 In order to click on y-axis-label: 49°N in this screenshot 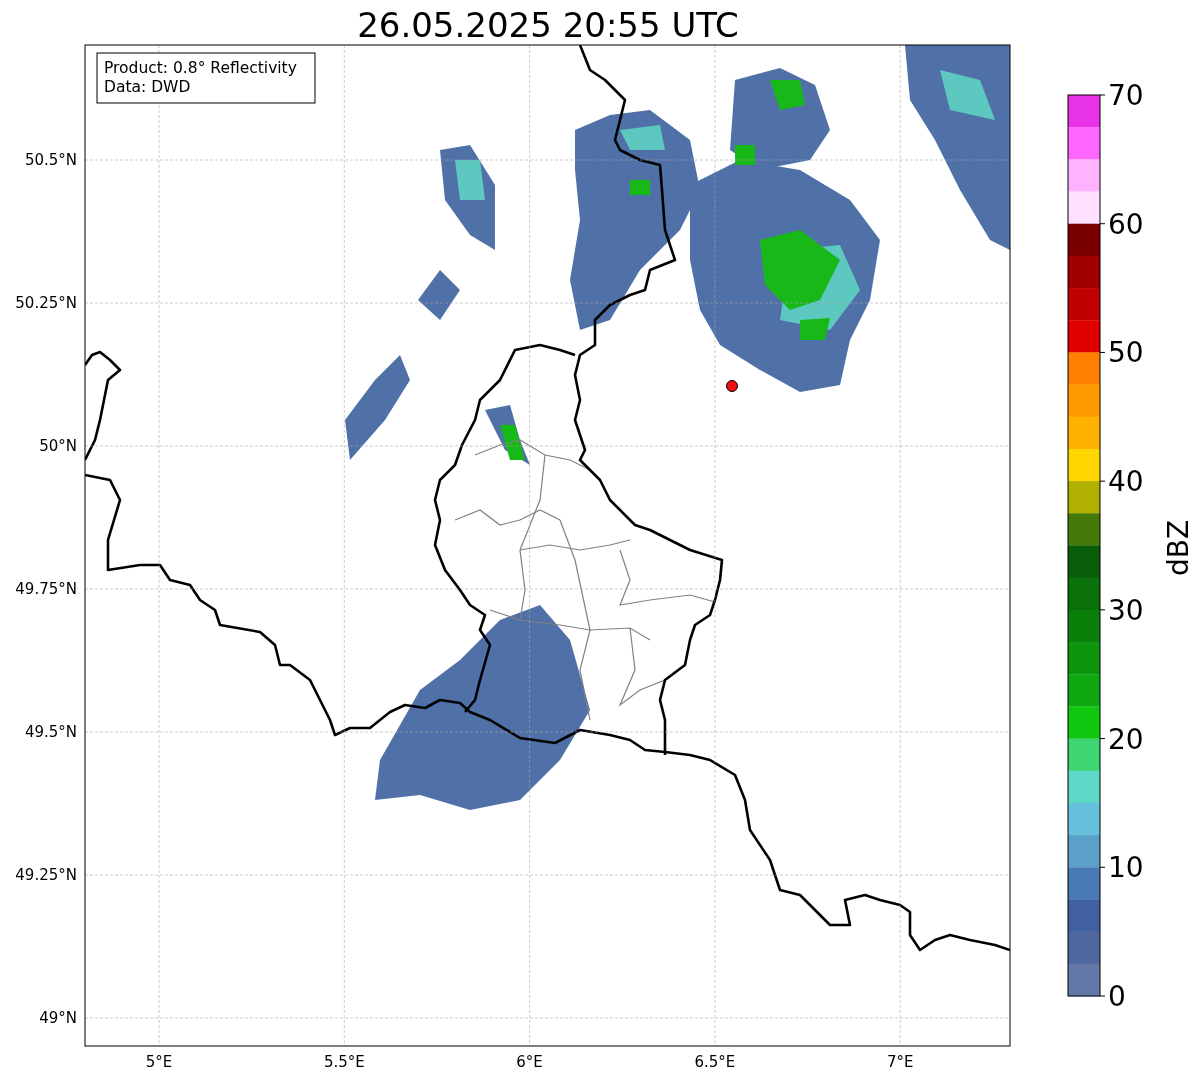, I will do `click(58, 1018)`.